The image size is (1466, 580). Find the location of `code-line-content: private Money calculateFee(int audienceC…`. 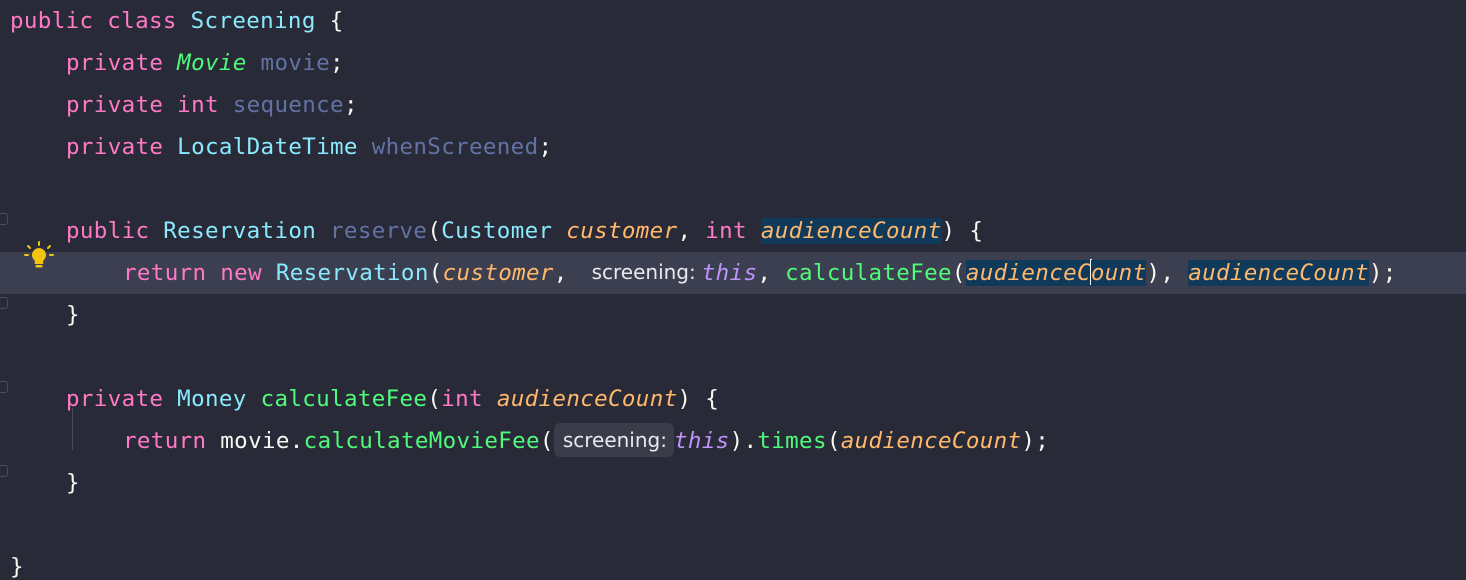

code-line-content: private Money calculateFee(int audienceC… is located at coordinates (392, 399).